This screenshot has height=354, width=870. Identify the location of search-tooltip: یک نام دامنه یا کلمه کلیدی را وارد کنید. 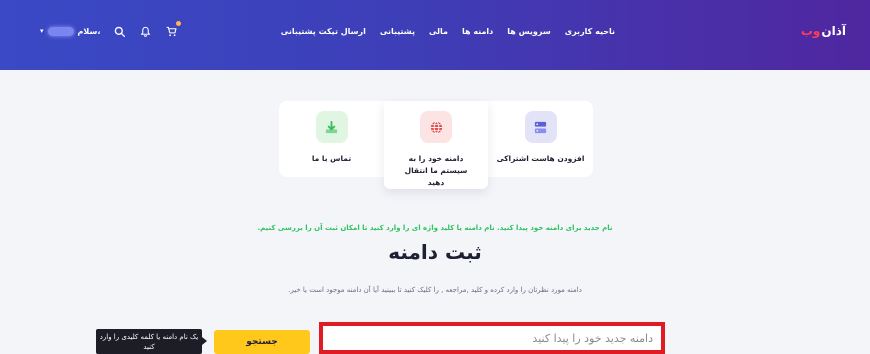
(151, 341).